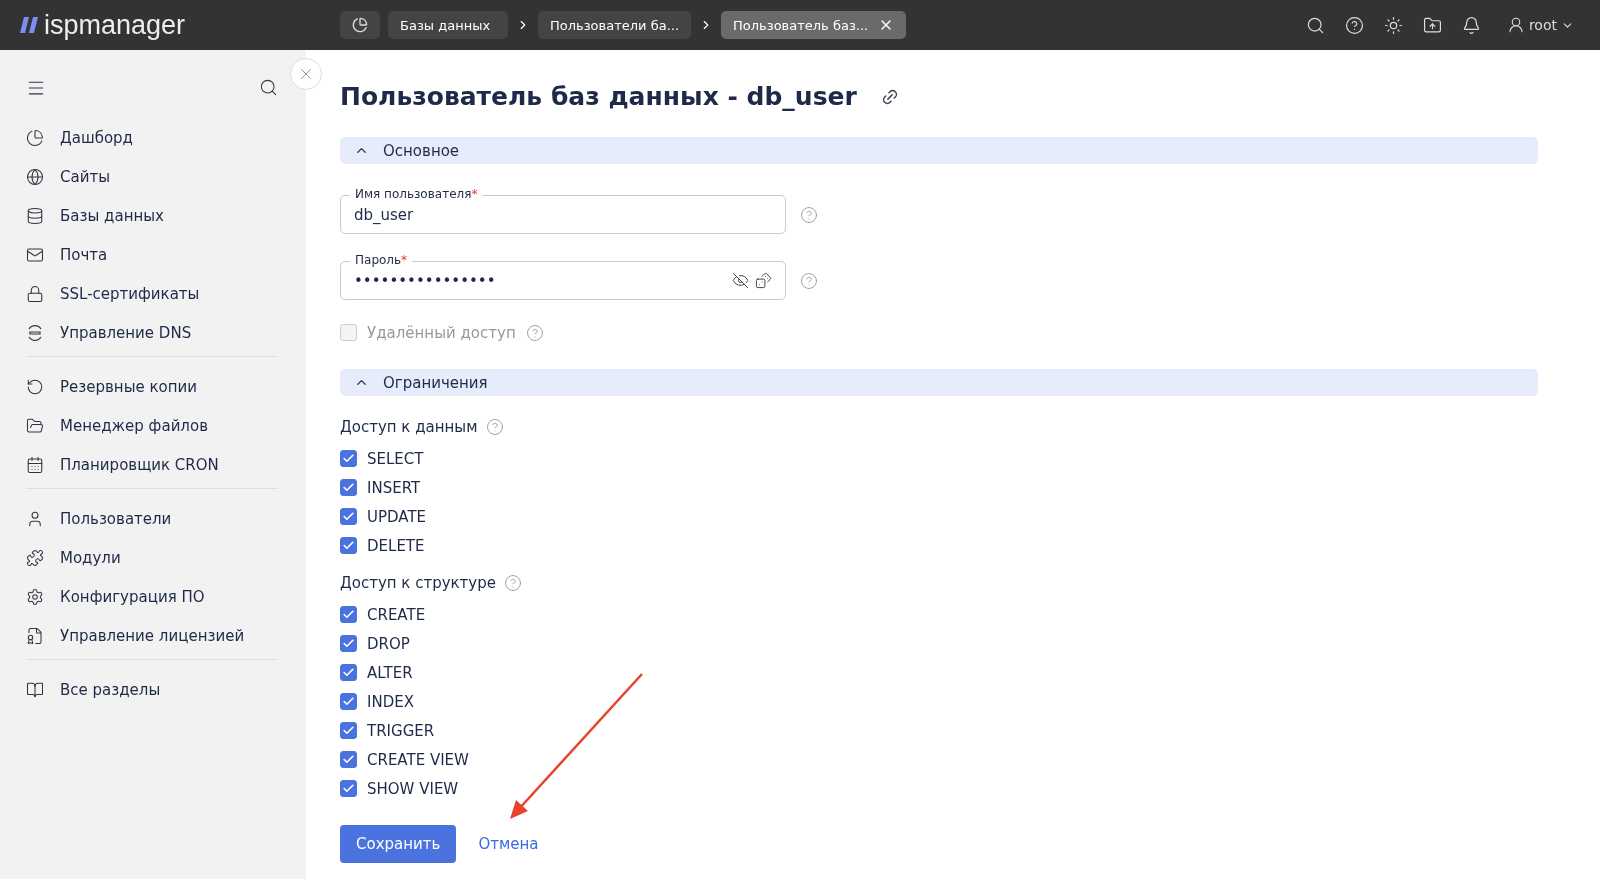 The width and height of the screenshot is (1600, 879). I want to click on checkbox-label: INDEX, so click(939, 701).